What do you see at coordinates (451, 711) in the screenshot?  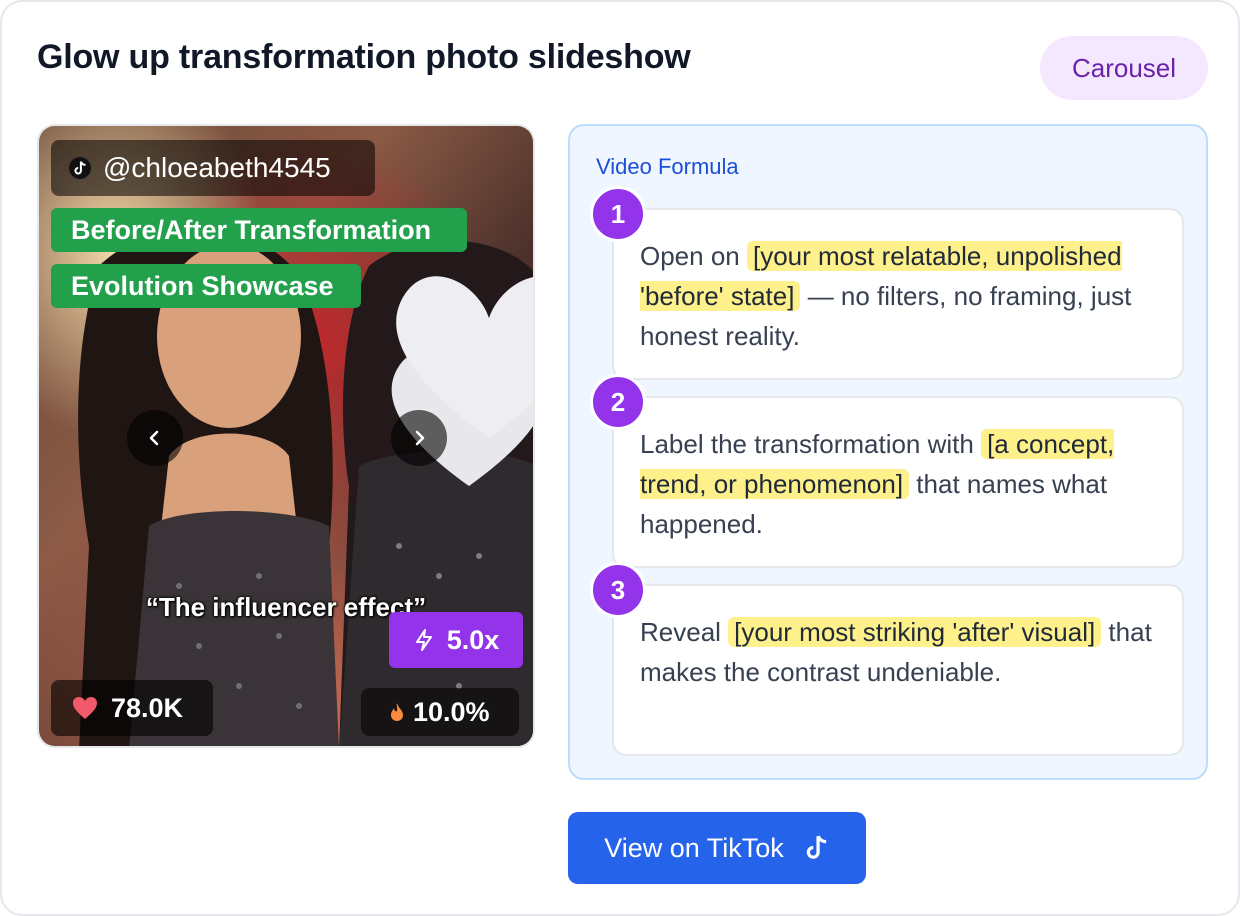 I see `engagement-value: 10.0%` at bounding box center [451, 711].